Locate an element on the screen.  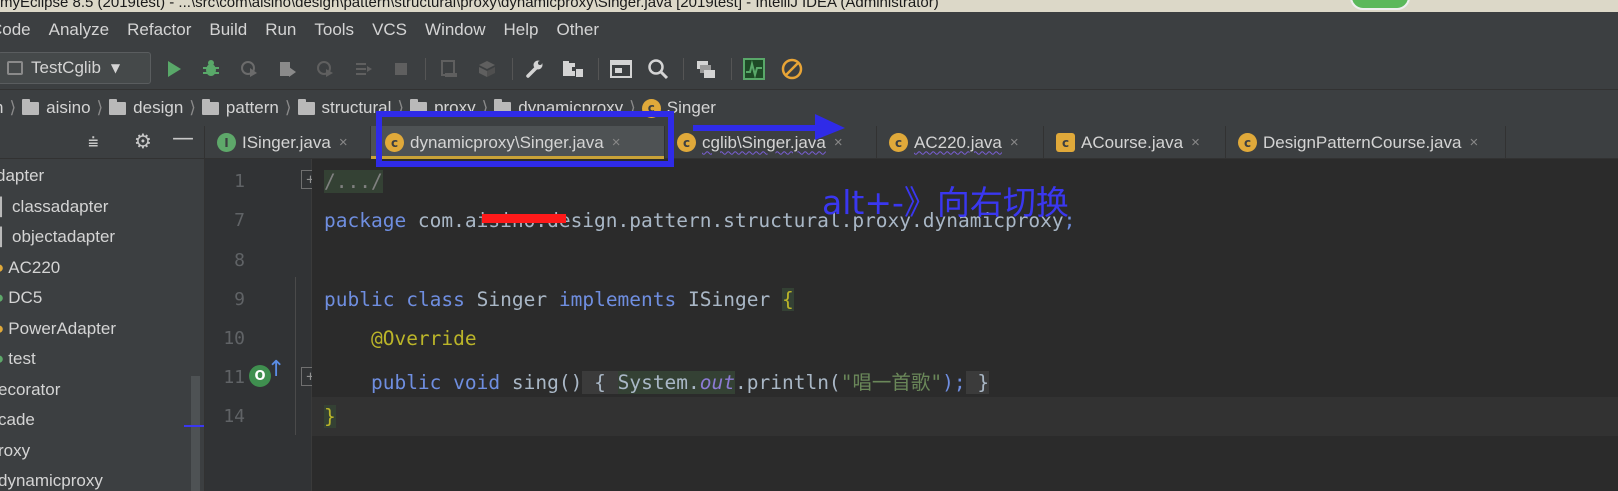
menu-refactor: Refactor is located at coordinates (159, 30).